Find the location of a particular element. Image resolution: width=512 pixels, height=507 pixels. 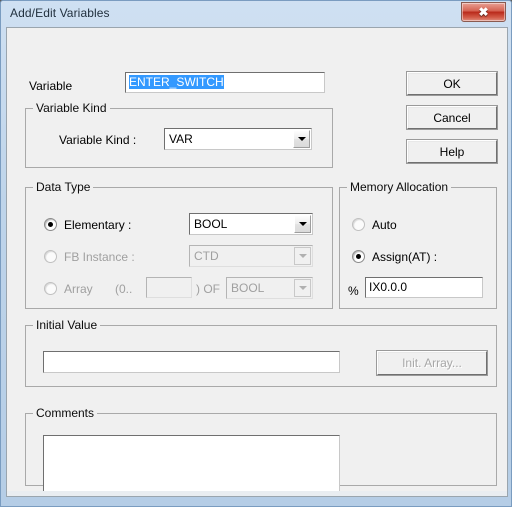

cancel-button: Cancel is located at coordinates (452, 117).